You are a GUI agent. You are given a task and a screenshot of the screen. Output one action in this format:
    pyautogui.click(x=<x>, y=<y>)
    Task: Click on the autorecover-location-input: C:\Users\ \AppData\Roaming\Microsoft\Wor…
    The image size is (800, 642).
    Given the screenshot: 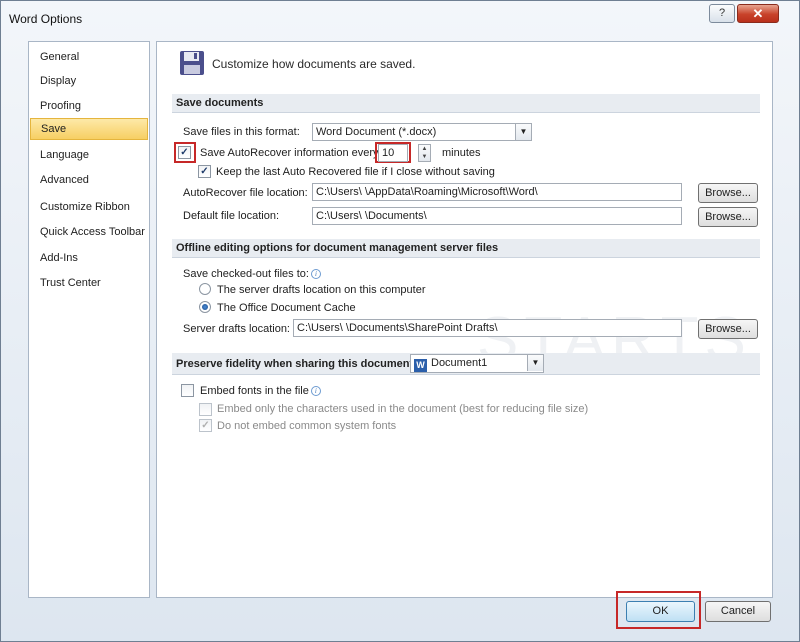 What is the action you would take?
    pyautogui.click(x=497, y=192)
    